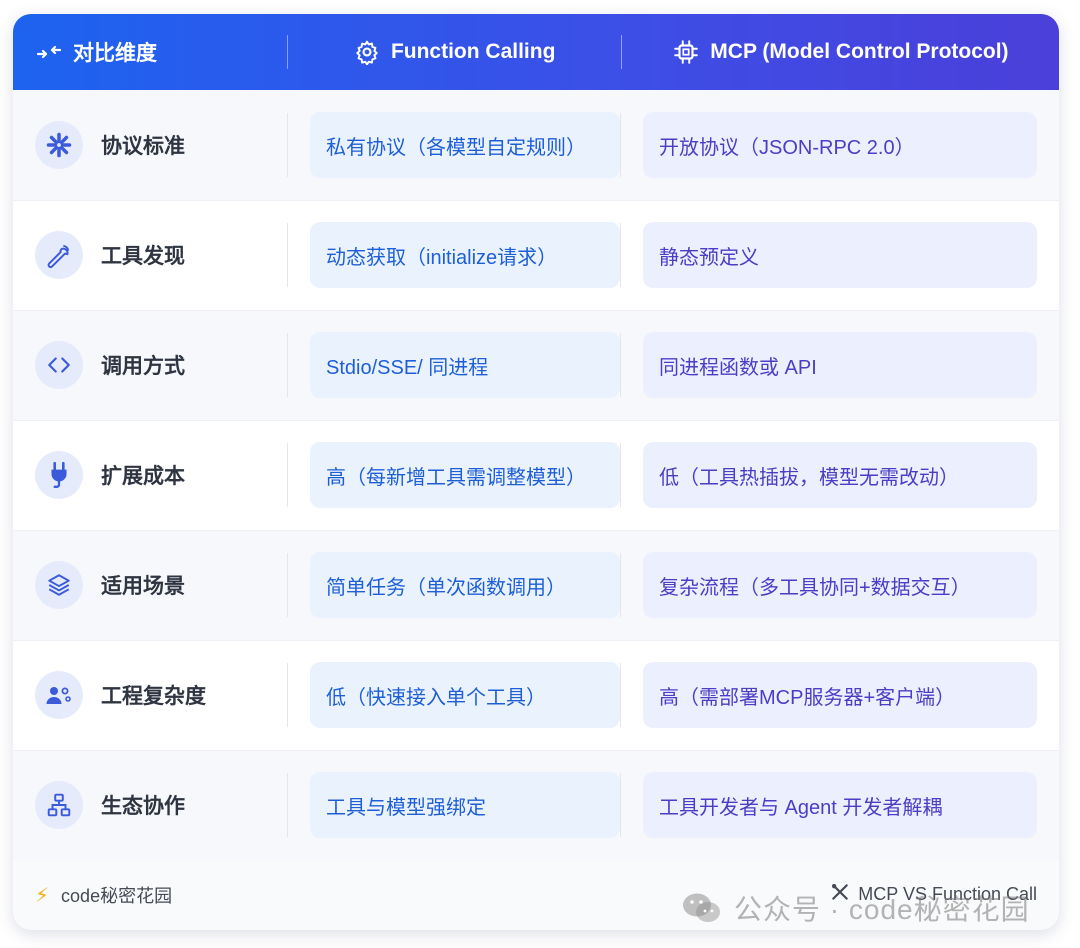  What do you see at coordinates (115, 52) in the screenshot?
I see `header-dimension-label: 对比维度` at bounding box center [115, 52].